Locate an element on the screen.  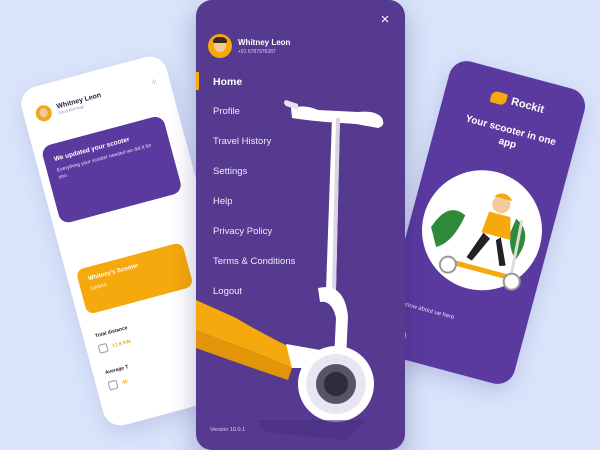
distance-value: 17.8 KM is located at coordinates (121, 344).